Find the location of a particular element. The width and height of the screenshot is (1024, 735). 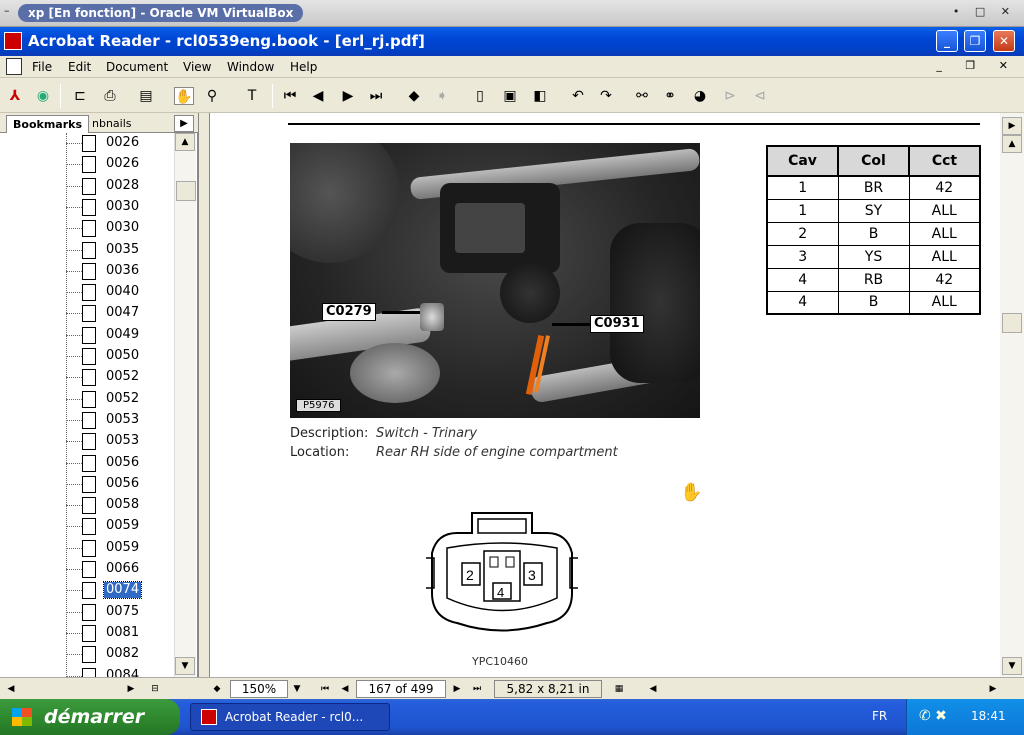

menu-help: Help is located at coordinates (303, 67).